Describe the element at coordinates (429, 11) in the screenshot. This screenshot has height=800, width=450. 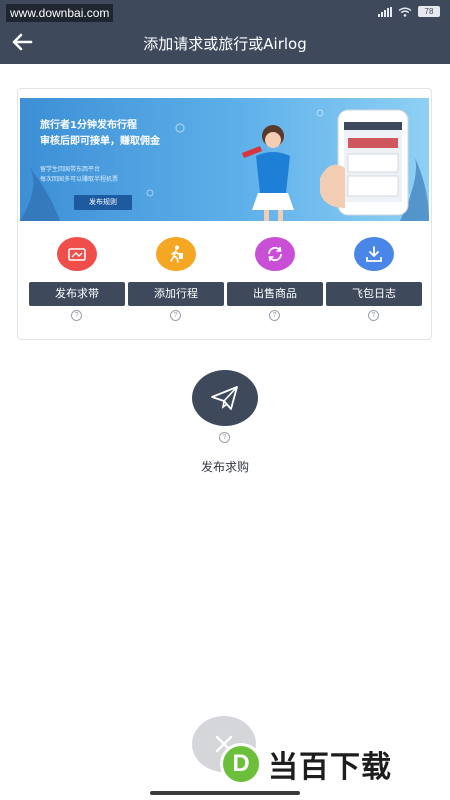
I see `battery-icon: 78` at that location.